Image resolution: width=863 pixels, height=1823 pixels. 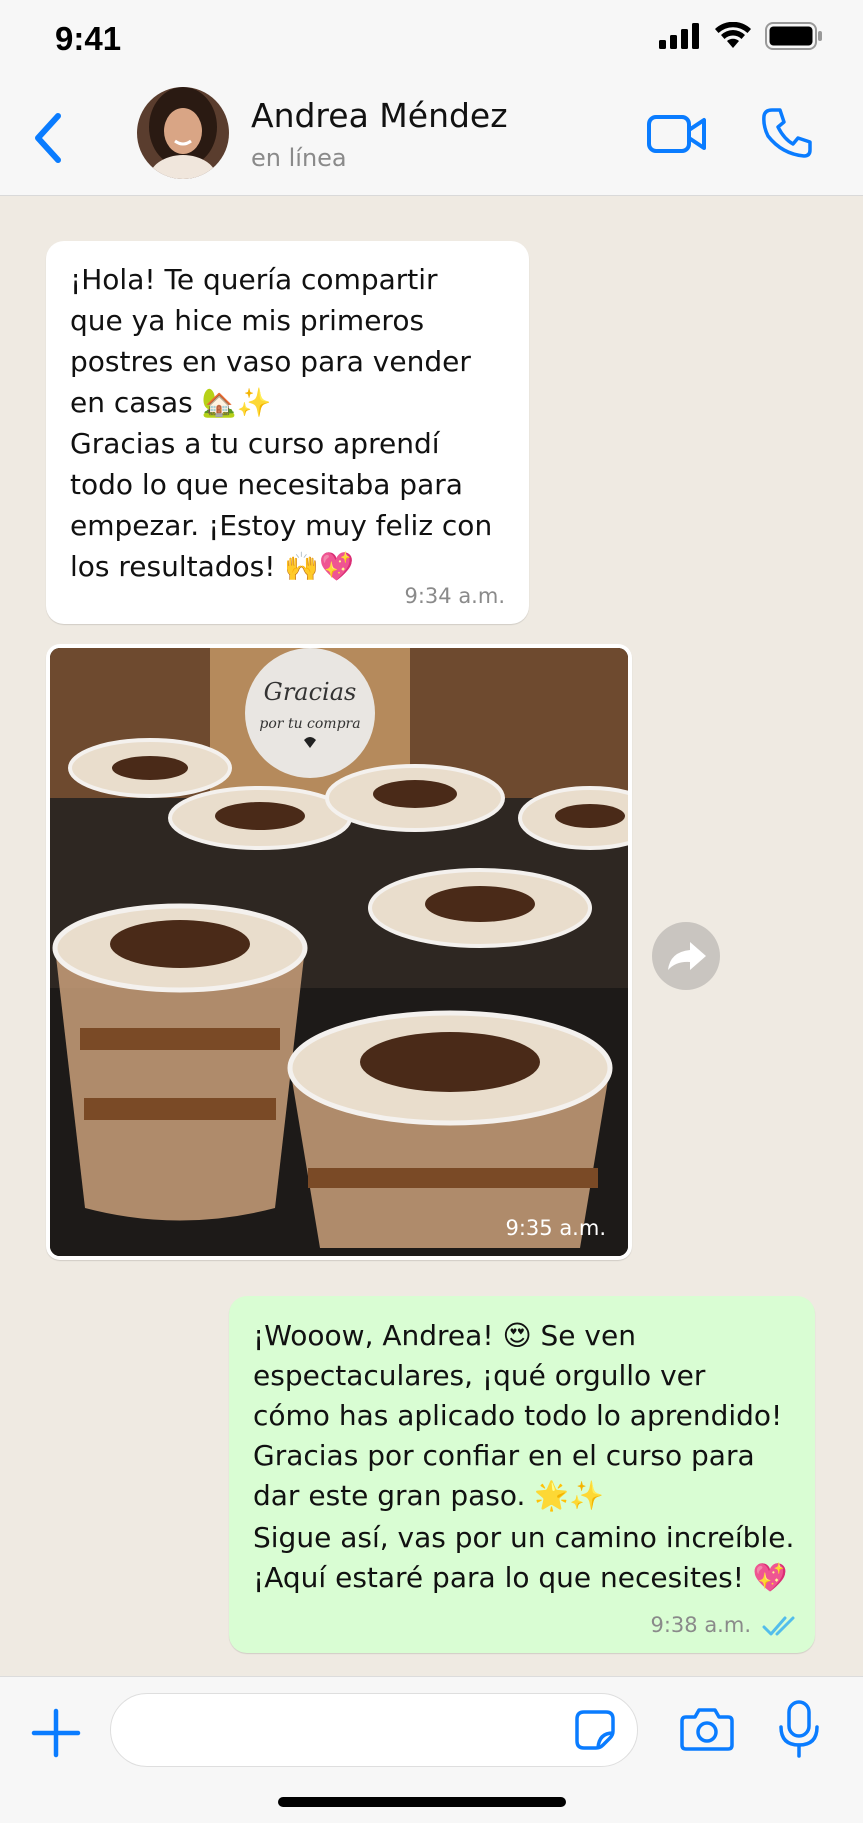 I want to click on status-icons, so click(x=741, y=36).